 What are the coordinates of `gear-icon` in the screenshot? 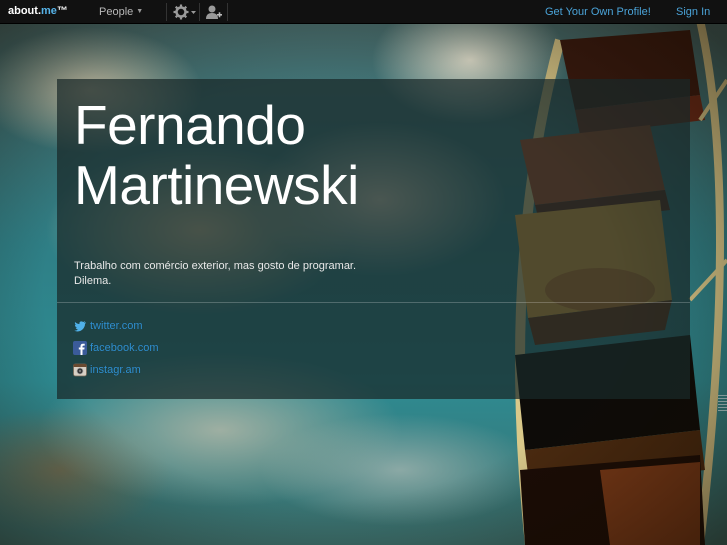 It's located at (184, 12).